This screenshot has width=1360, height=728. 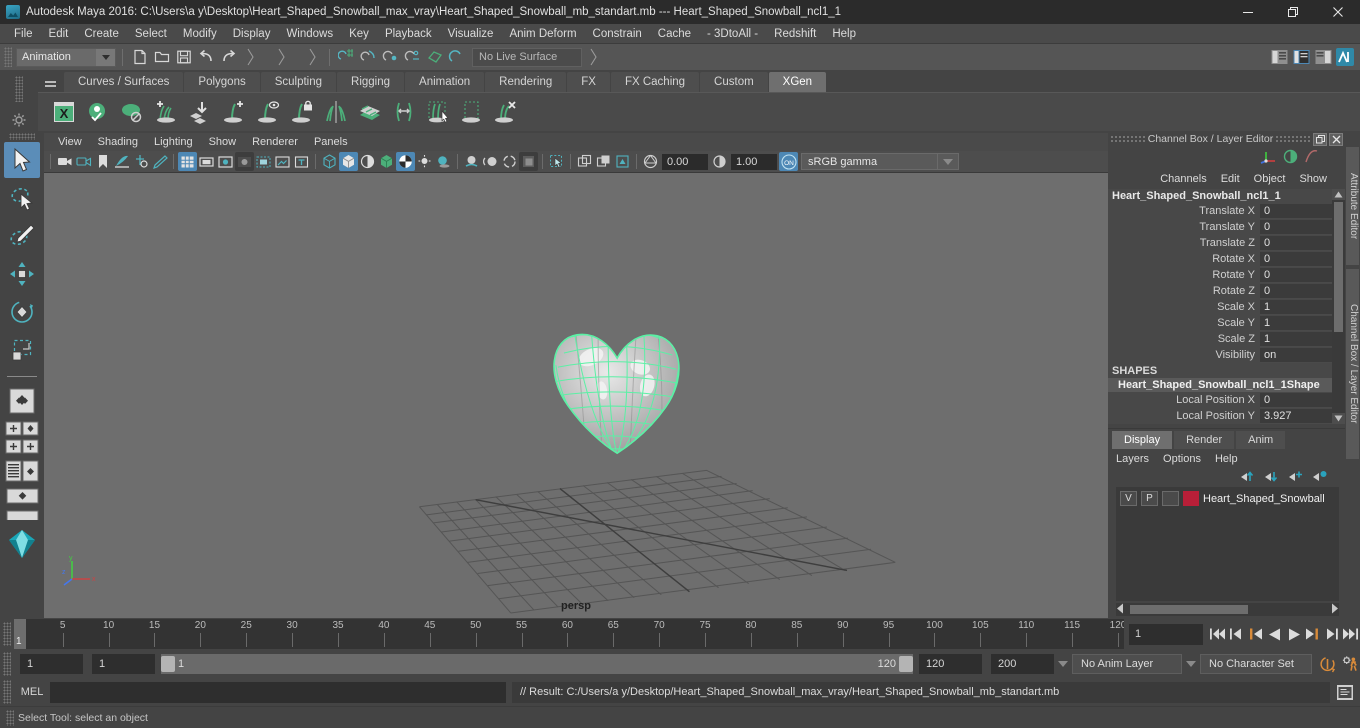 What do you see at coordinates (59, 34) in the screenshot?
I see `menu-edit: Edit` at bounding box center [59, 34].